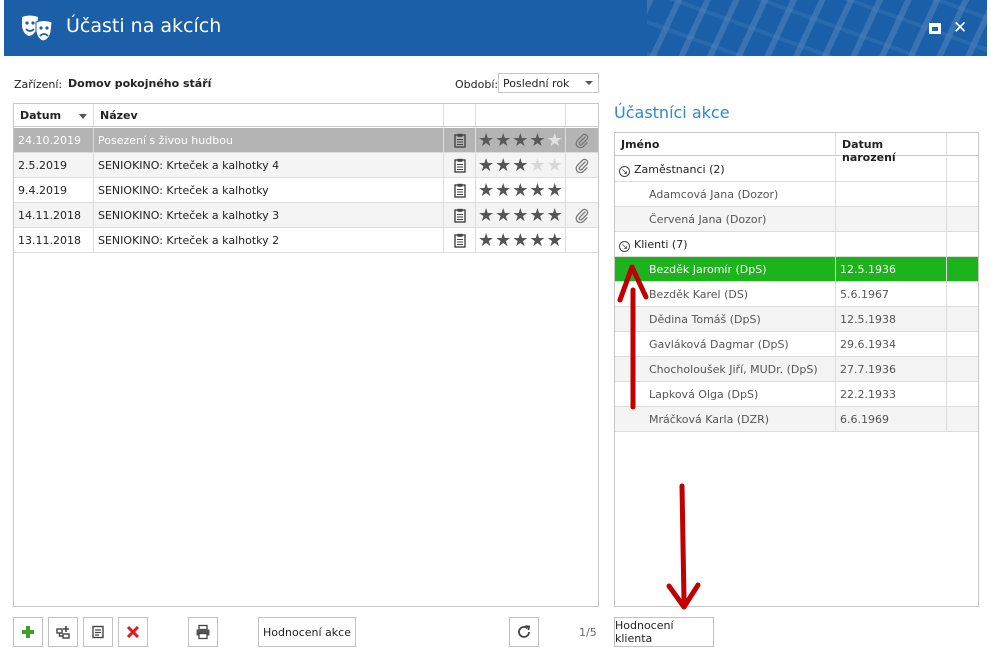  I want to click on participant-row: Bezděk Karel (DS) 5.6.1967, so click(796, 294).